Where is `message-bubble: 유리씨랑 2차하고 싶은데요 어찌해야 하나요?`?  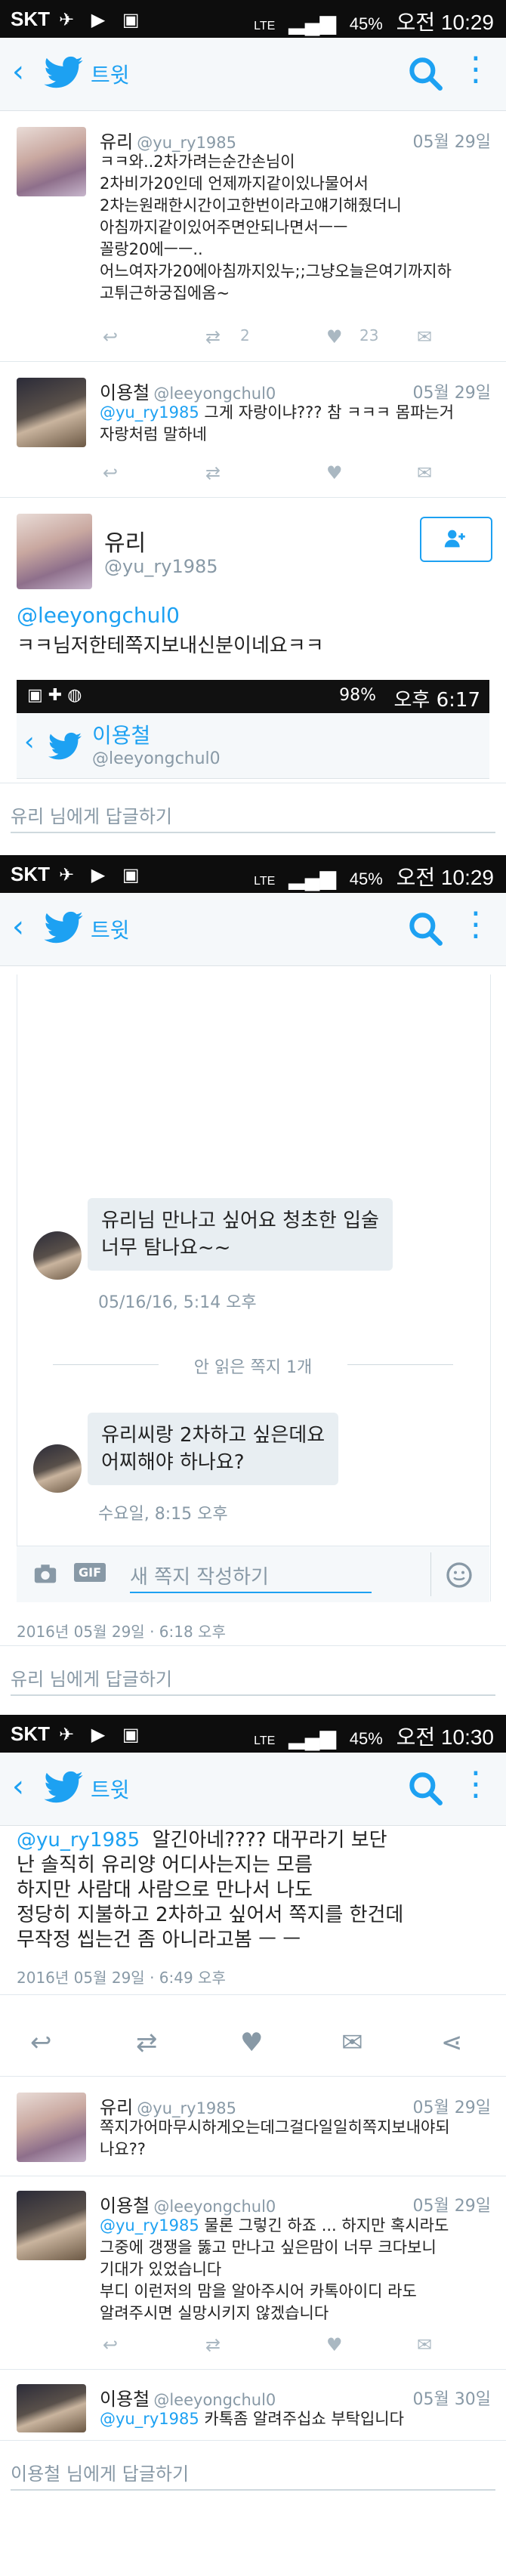
message-bubble: 유리씨랑 2차하고 싶은데요 어찌해야 하나요? is located at coordinates (213, 1449).